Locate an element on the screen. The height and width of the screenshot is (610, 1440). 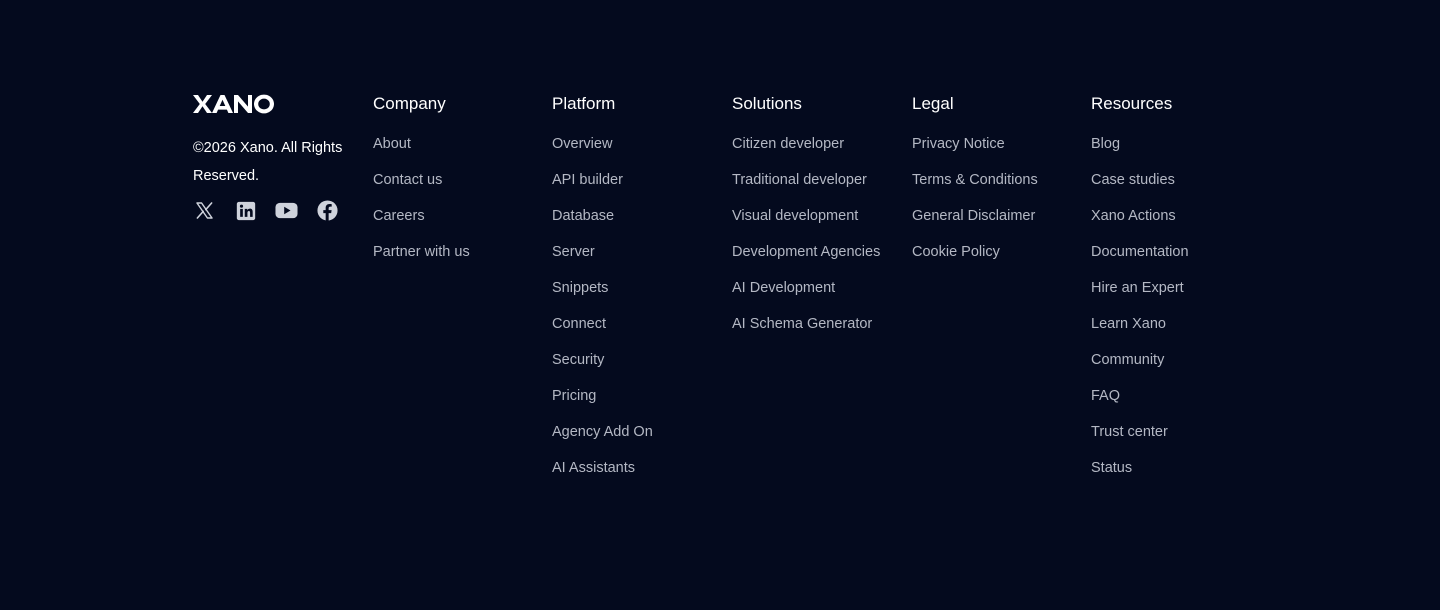
facebook-icon is located at coordinates (327, 210).